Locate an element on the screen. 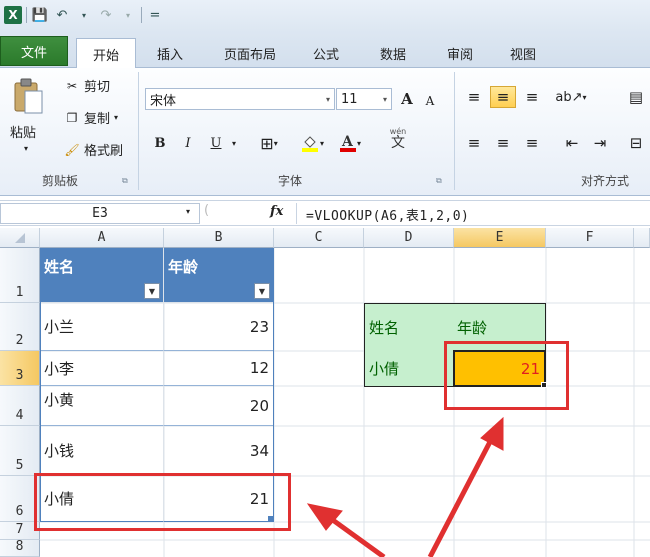 Image resolution: width=650 pixels, height=557 pixels. column-header-b: B is located at coordinates (219, 238).